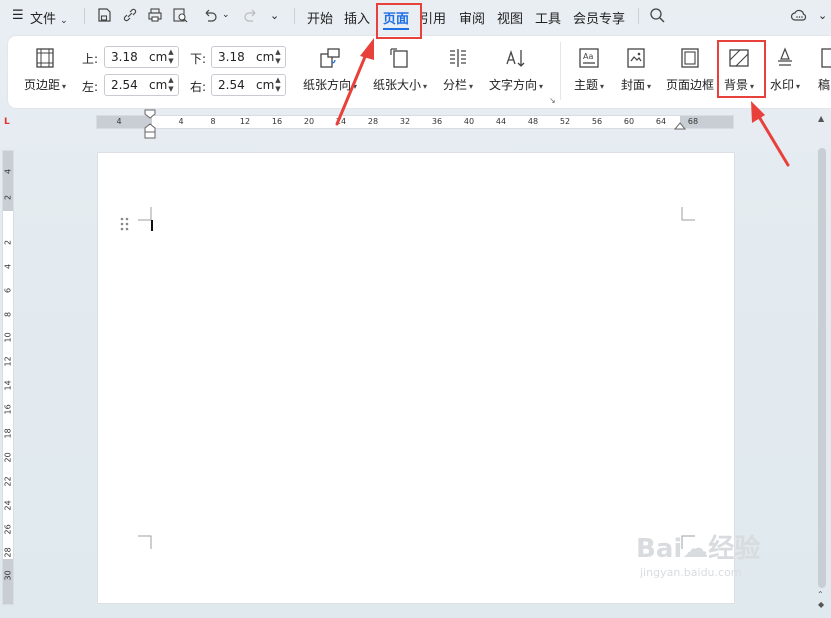 Image resolution: width=831 pixels, height=618 pixels. I want to click on tab-member: 会员专享, so click(599, 17).